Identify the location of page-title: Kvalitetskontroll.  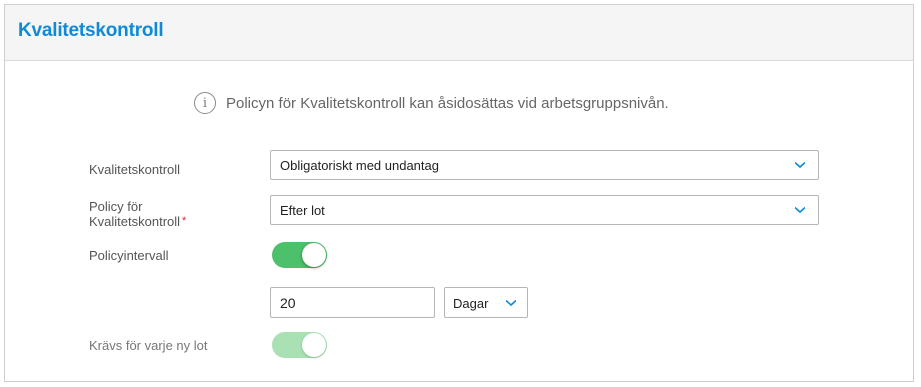
(91, 30).